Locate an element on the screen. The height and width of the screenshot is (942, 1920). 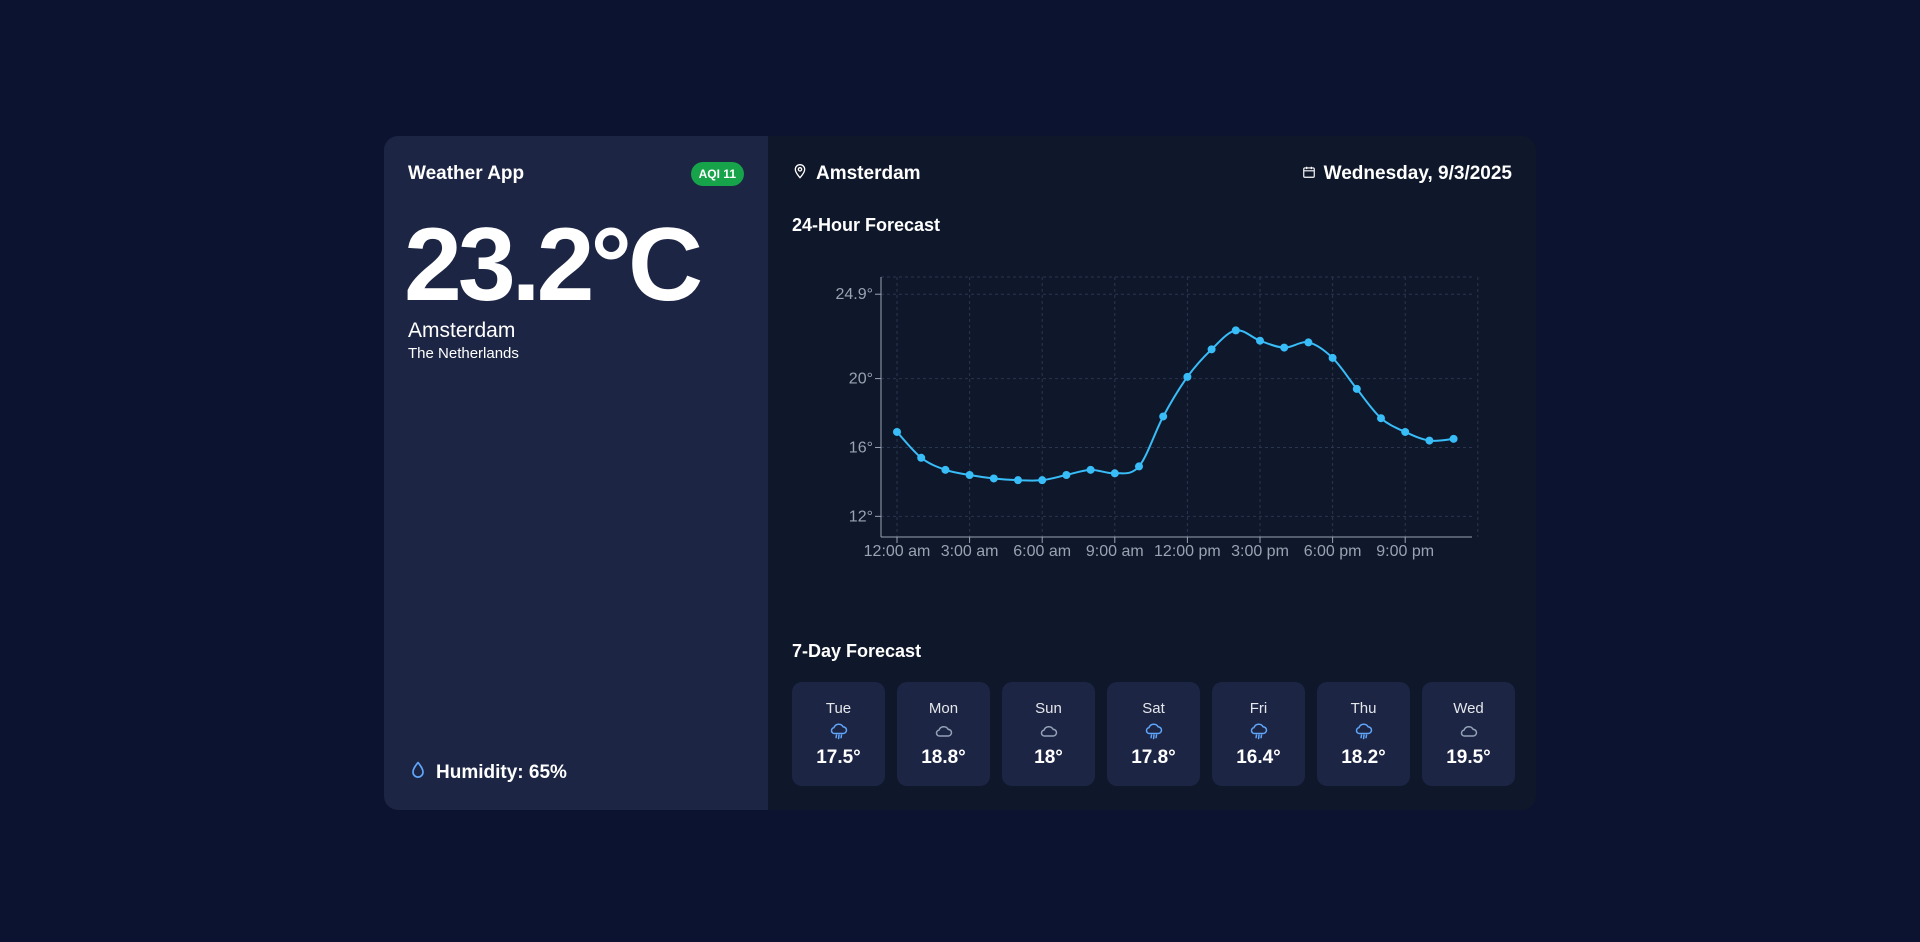
forecast-day-name: Thu is located at coordinates (1363, 708).